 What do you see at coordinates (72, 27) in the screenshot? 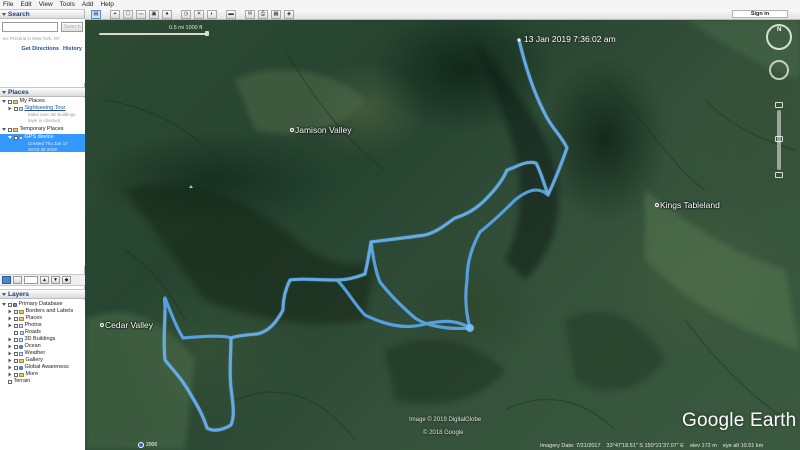
I see `search-button: Search` at bounding box center [72, 27].